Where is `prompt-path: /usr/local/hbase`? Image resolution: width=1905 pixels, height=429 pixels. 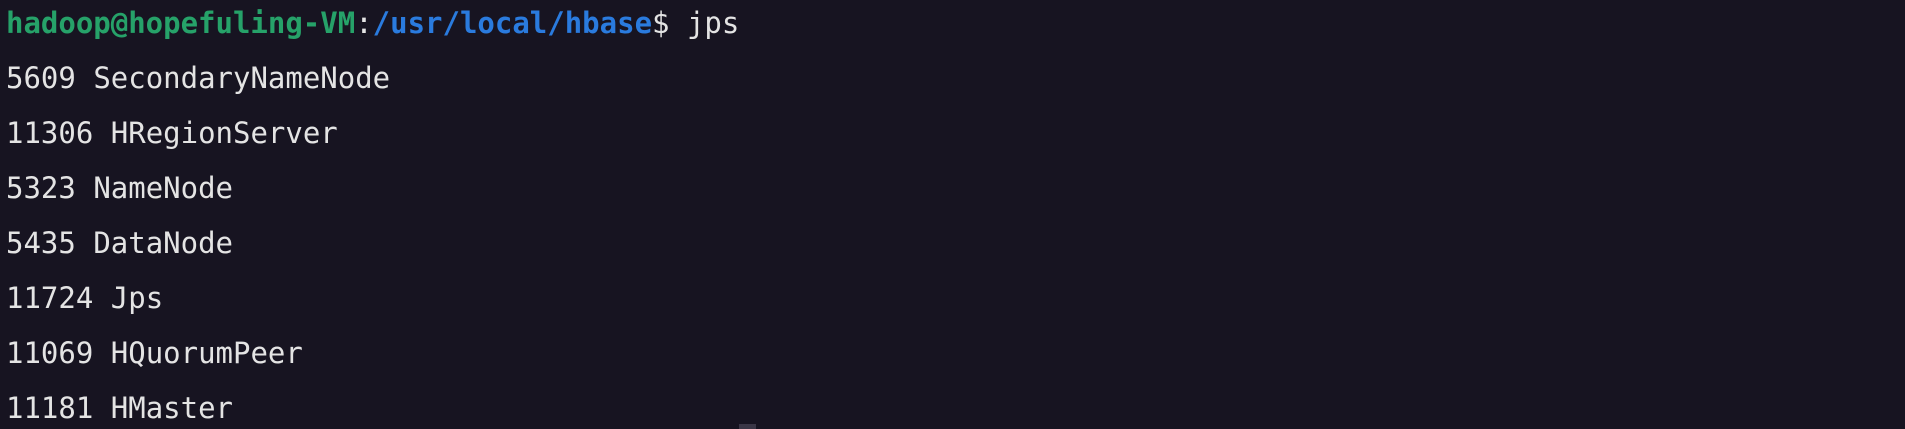
prompt-path: /usr/local/hbase is located at coordinates (512, 23).